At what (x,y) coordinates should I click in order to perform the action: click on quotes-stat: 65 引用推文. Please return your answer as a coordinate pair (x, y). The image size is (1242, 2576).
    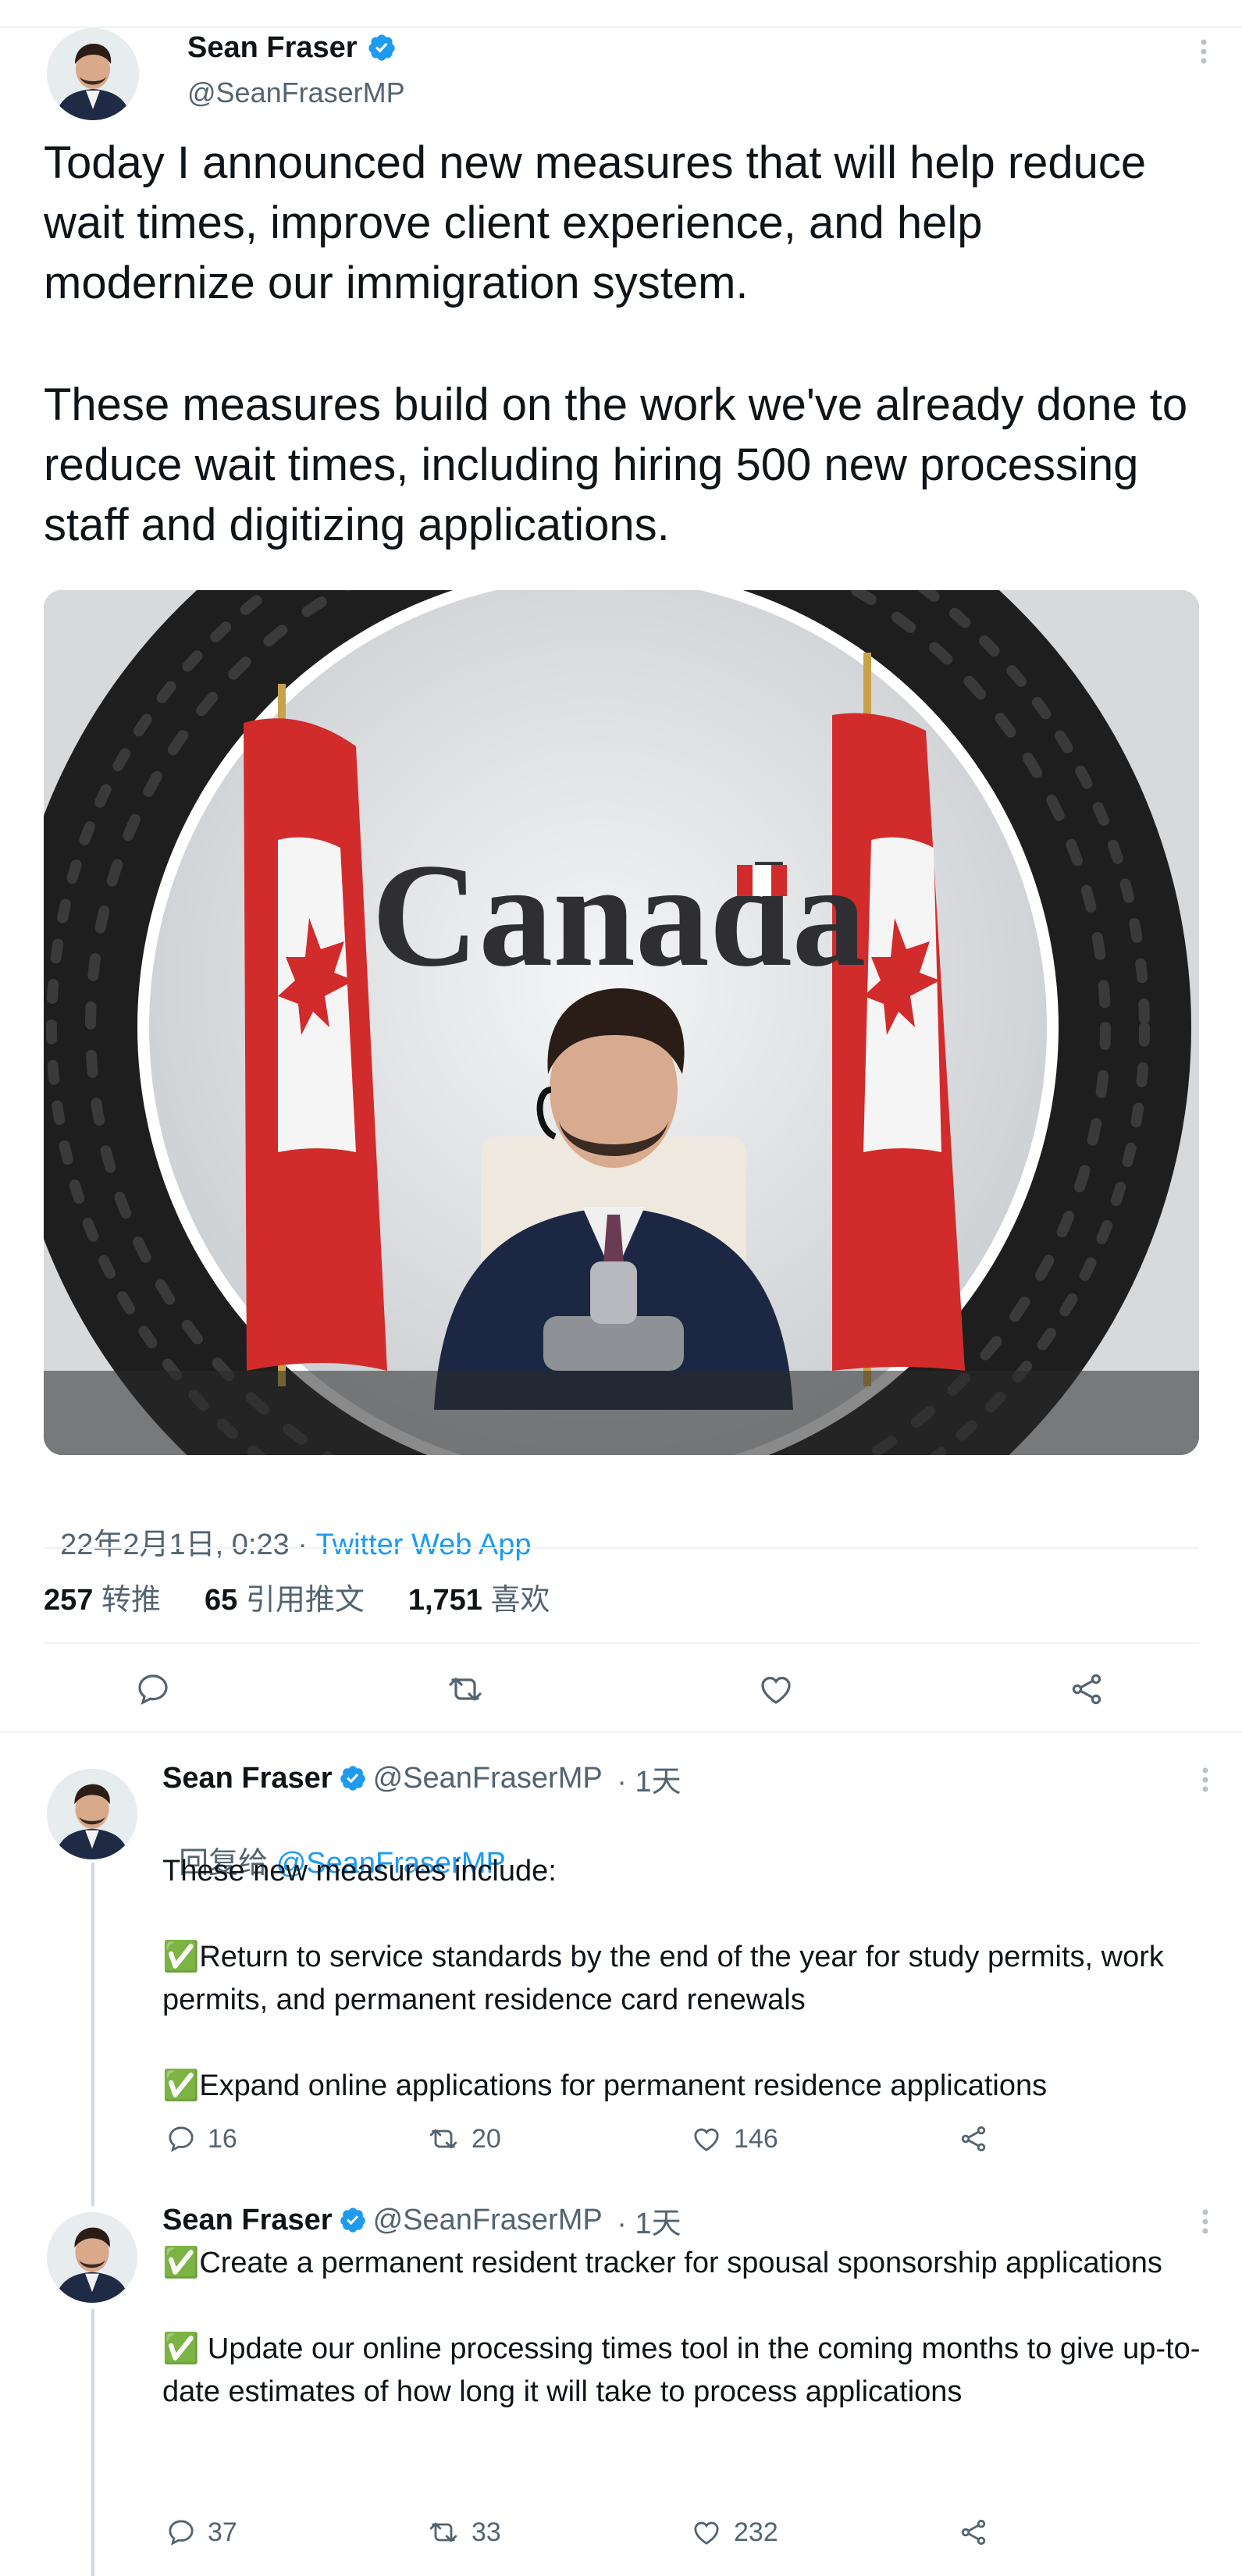
    Looking at the image, I should click on (285, 1596).